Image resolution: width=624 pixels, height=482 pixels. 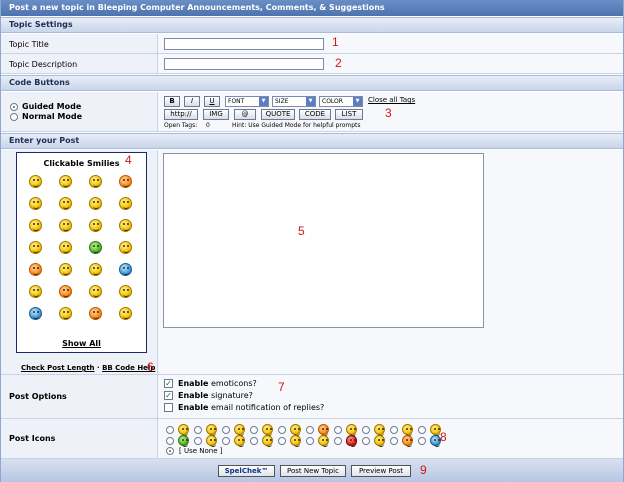 What do you see at coordinates (312, 141) in the screenshot?
I see `section-enter-post: Enter your Post` at bounding box center [312, 141].